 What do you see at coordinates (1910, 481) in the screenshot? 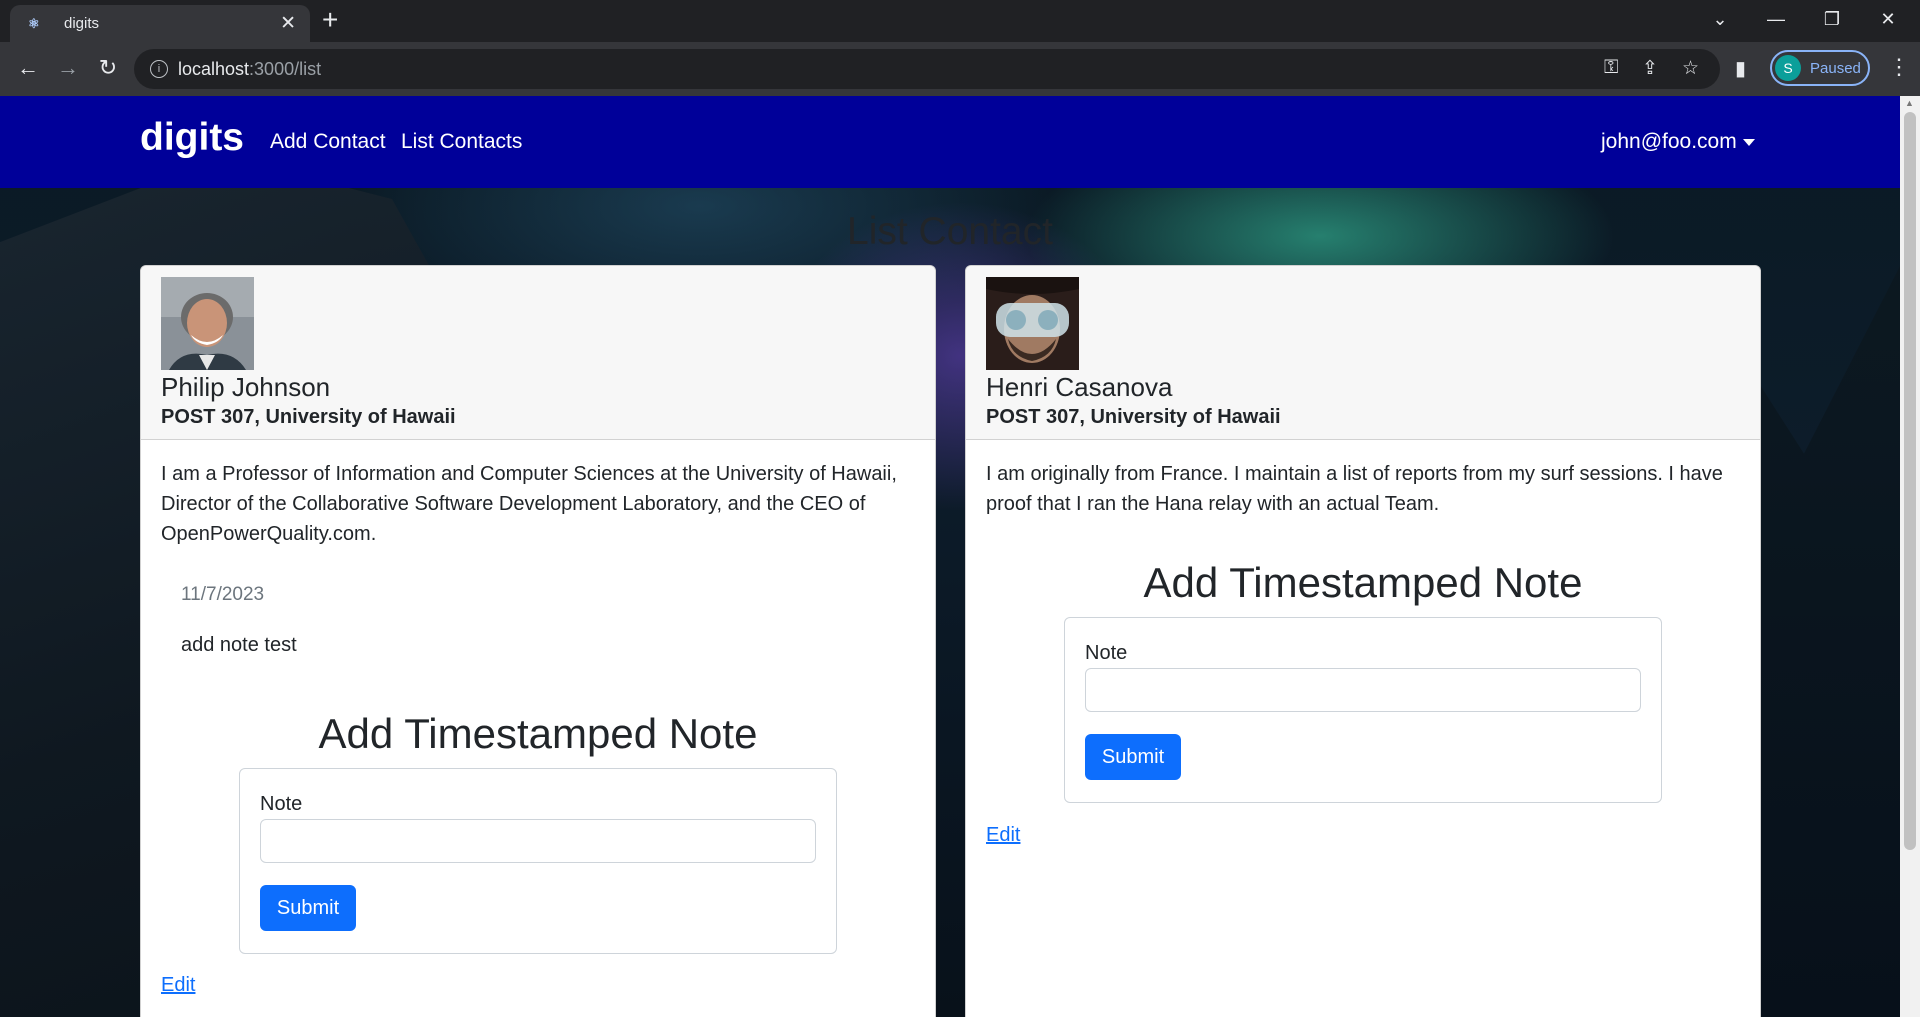
I see `scrollbar-thumb` at bounding box center [1910, 481].